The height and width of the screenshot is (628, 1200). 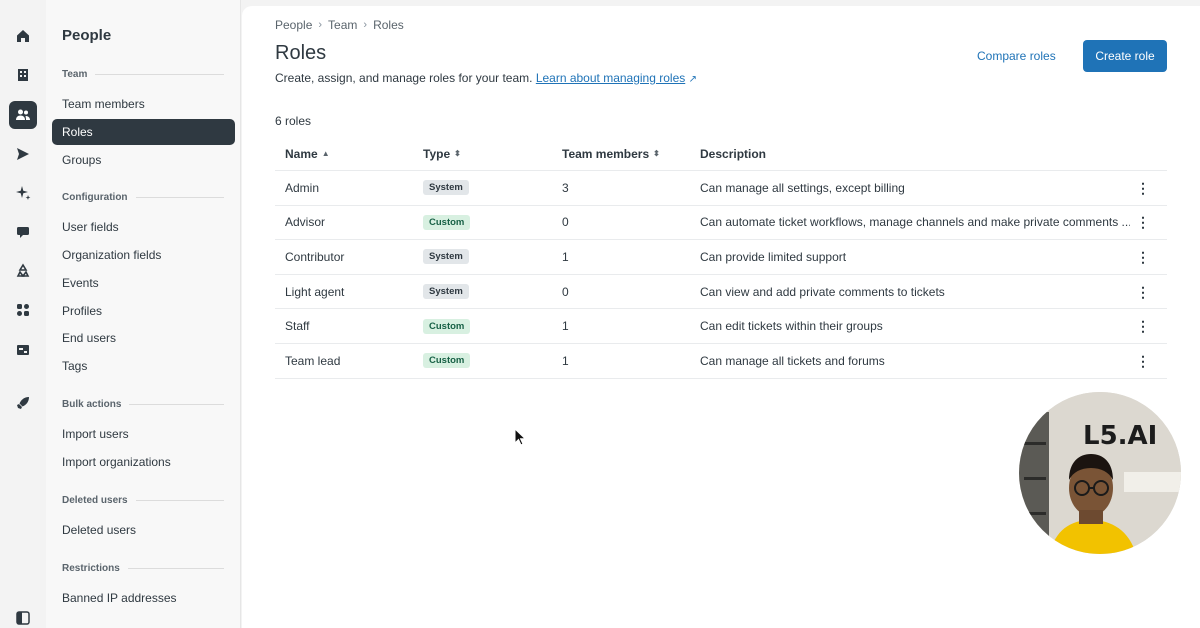 I want to click on workspace-icon, so click(x=23, y=350).